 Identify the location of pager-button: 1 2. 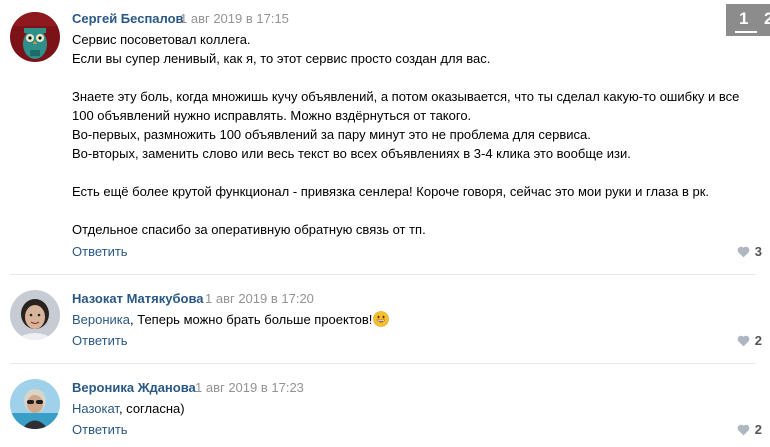
(748, 20).